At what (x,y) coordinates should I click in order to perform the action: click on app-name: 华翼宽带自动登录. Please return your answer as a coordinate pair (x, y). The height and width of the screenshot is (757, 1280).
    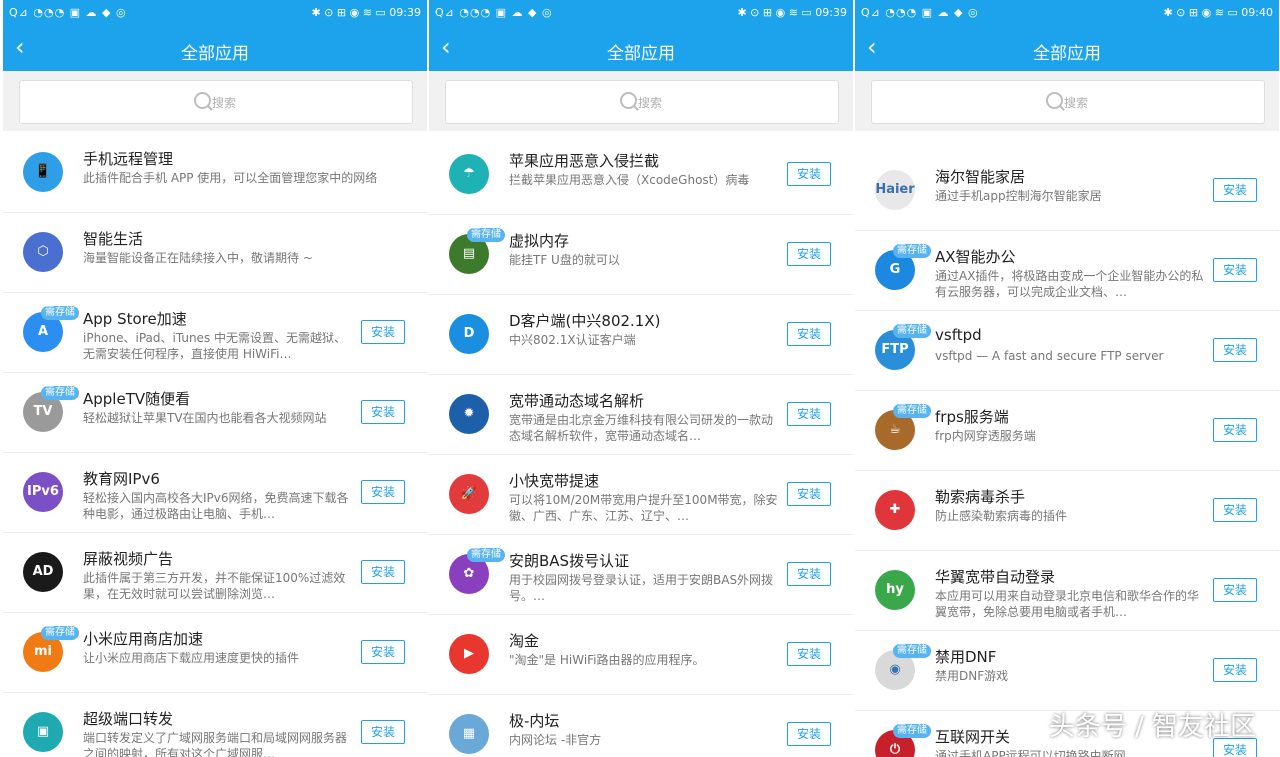
    Looking at the image, I should click on (995, 577).